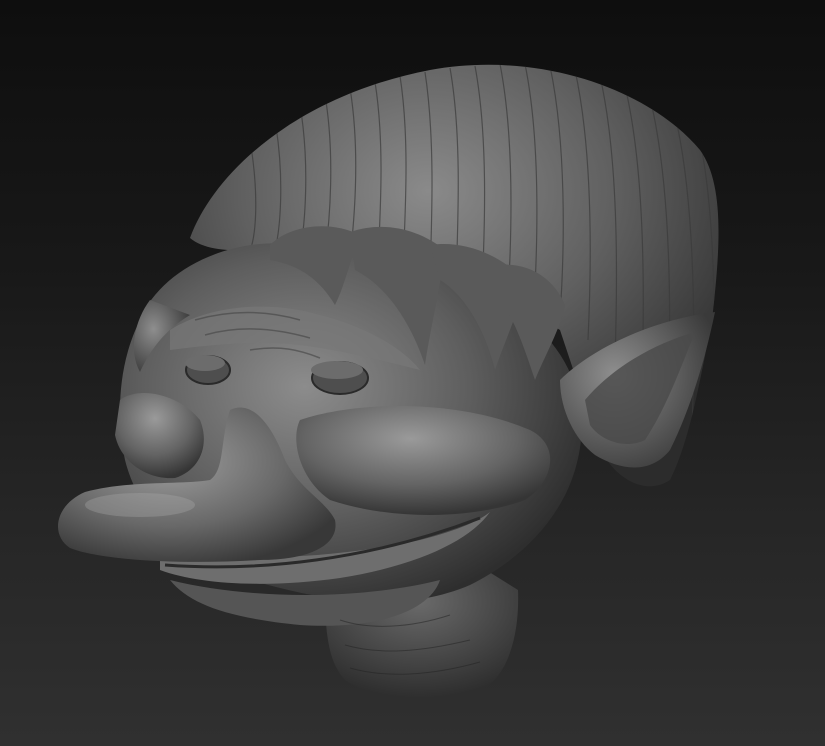  I want to click on left-eyelid, so click(205, 363).